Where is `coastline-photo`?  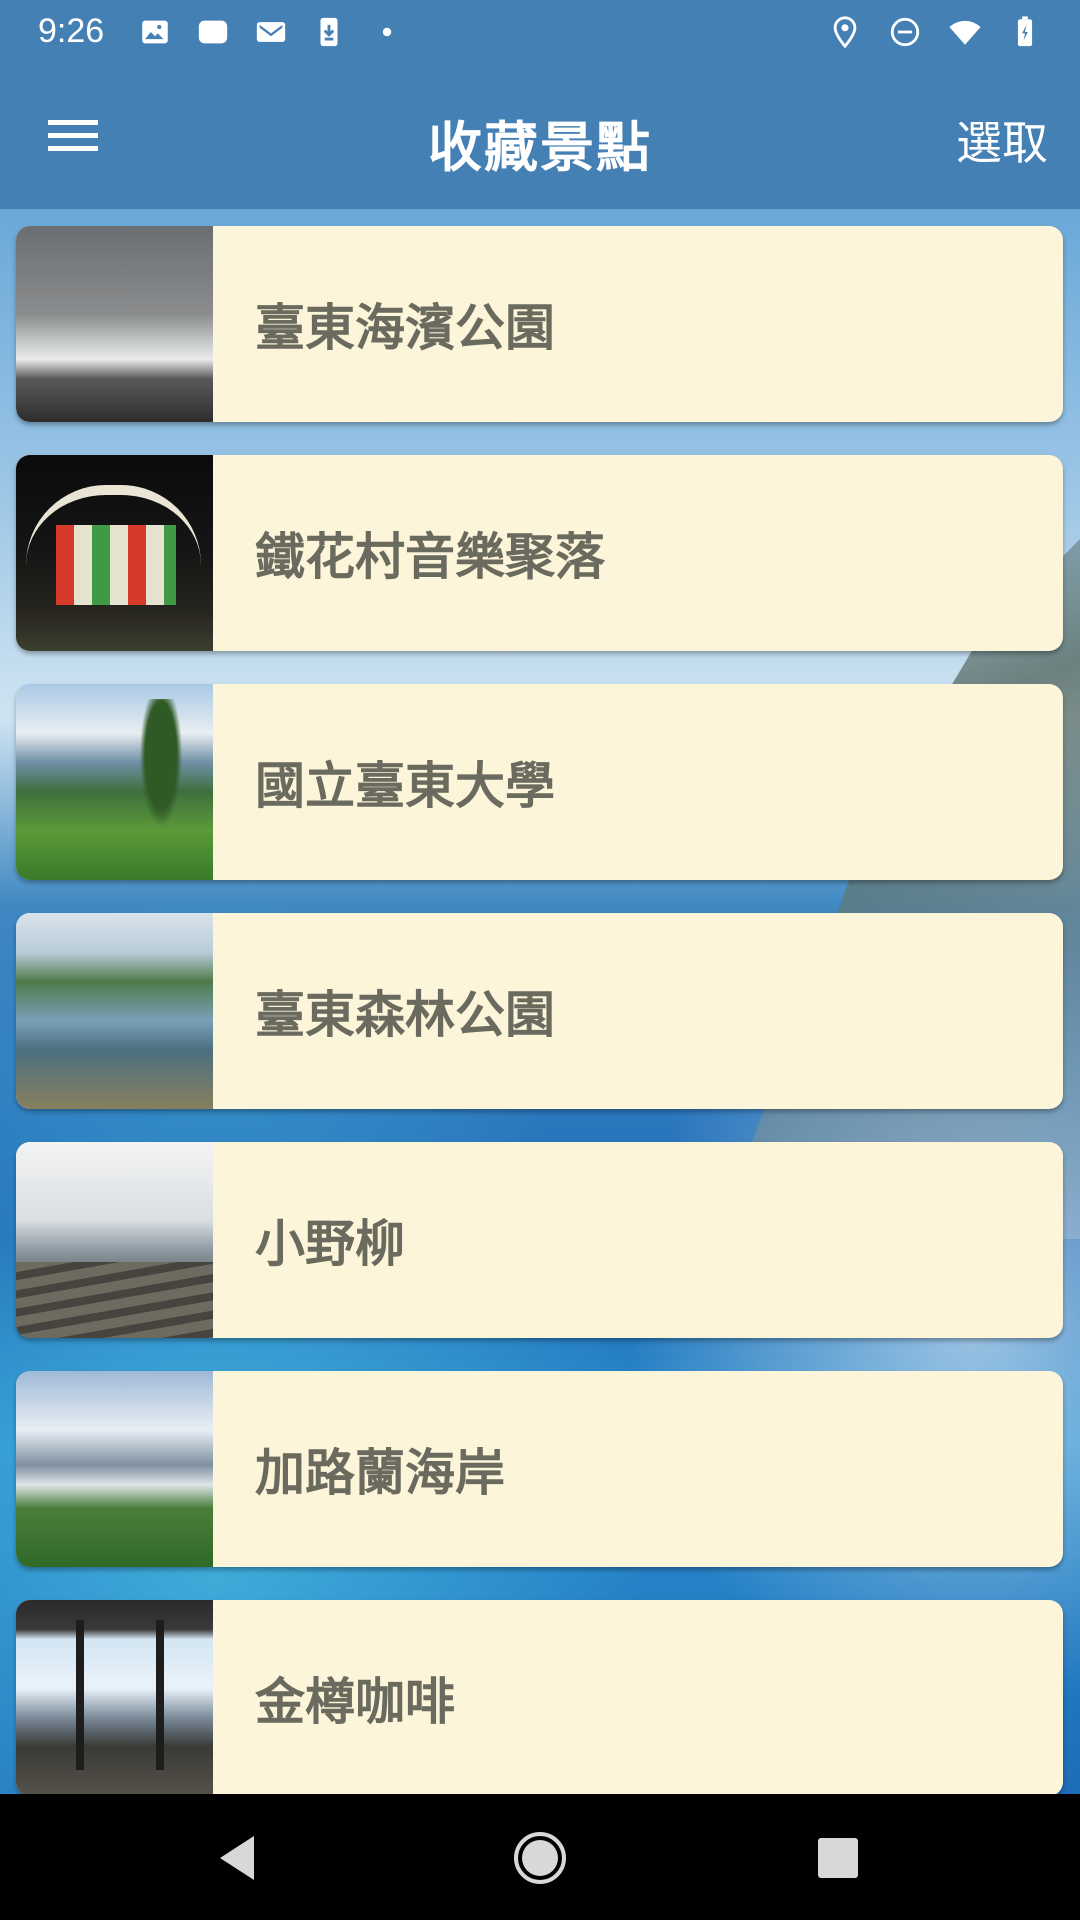
coastline-photo is located at coordinates (114, 1469).